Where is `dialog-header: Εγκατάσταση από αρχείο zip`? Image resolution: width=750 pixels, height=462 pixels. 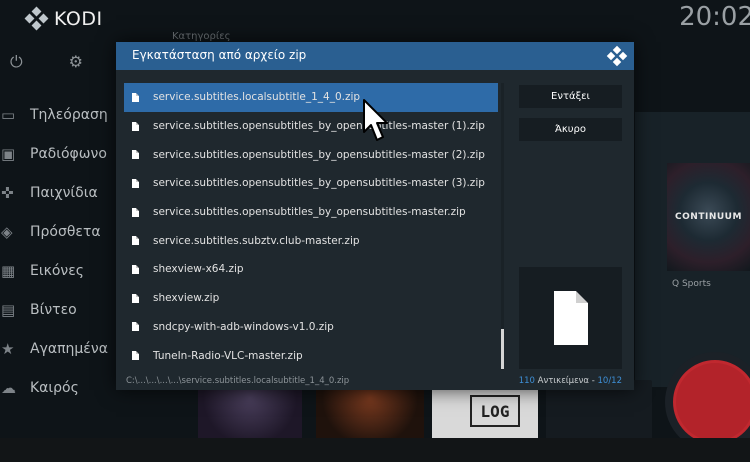 dialog-header: Εγκατάσταση από αρχείο zip is located at coordinates (375, 56).